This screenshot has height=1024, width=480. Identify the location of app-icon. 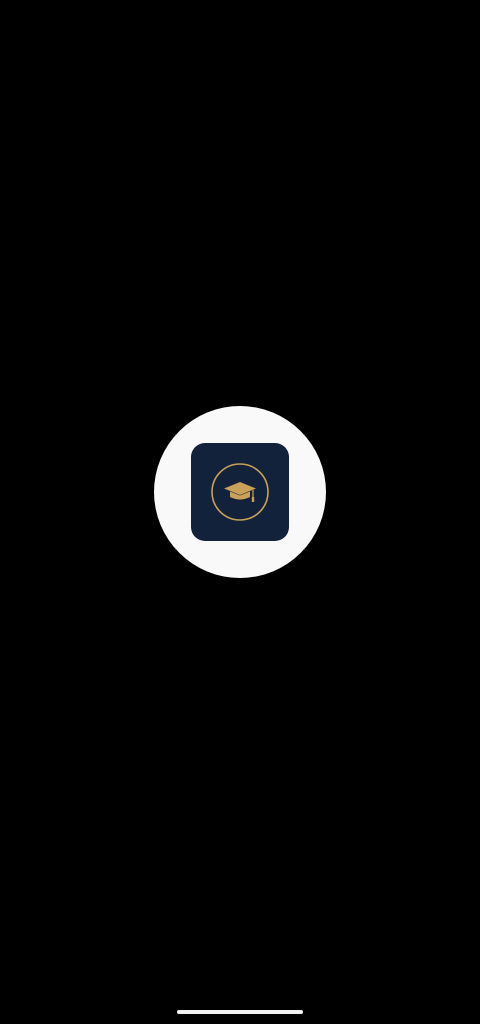
(240, 492).